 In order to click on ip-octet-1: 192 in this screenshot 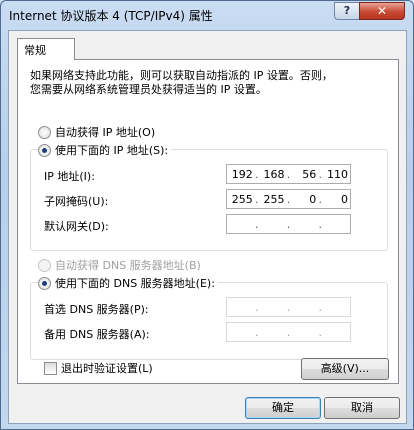, I will do `click(241, 174)`.